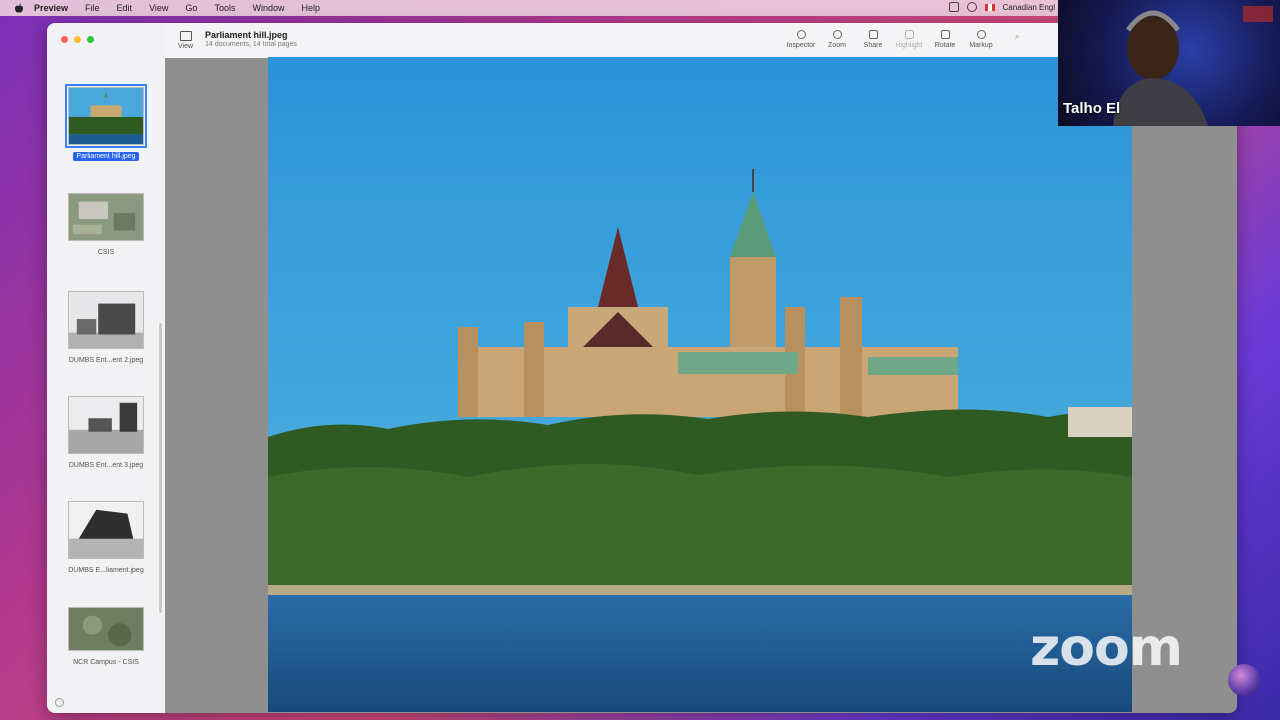  What do you see at coordinates (837, 45) in the screenshot?
I see `tool-label: Zoom` at bounding box center [837, 45].